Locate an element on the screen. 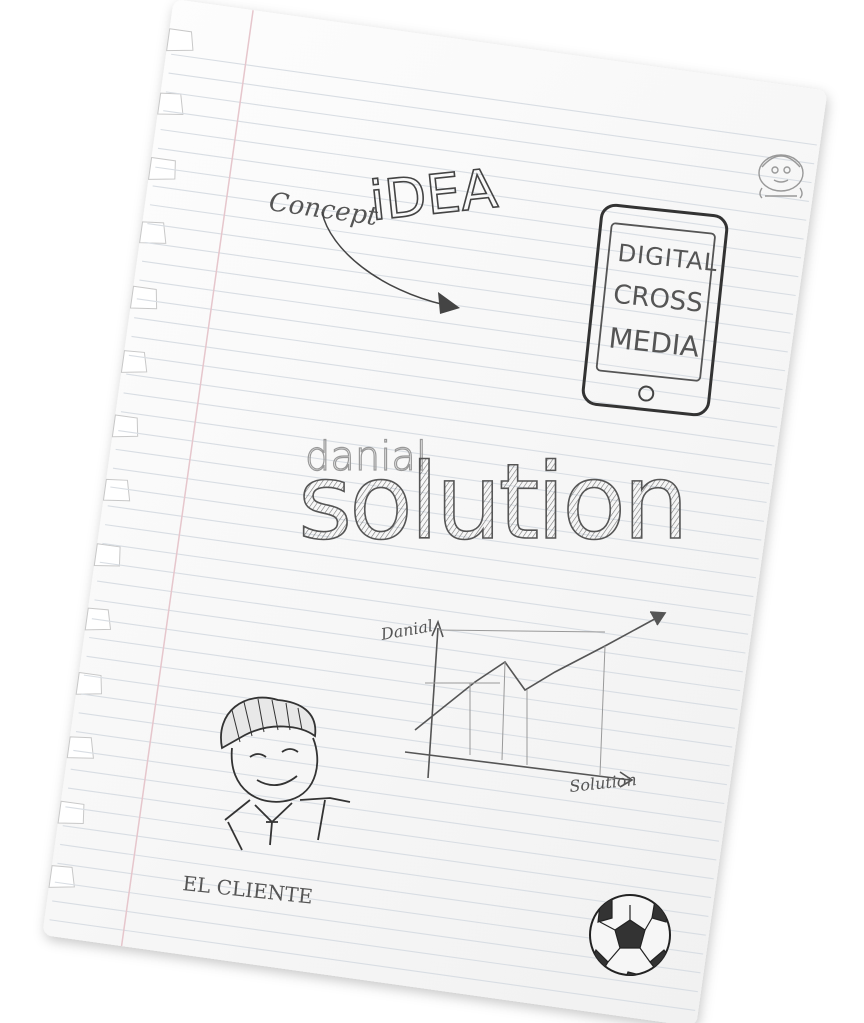  logo-big-text-hatch: solution is located at coordinates (492, 502).